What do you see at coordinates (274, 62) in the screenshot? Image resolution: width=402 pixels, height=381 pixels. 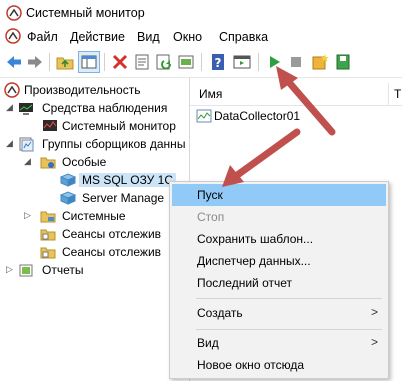 I see `start-play-icon` at bounding box center [274, 62].